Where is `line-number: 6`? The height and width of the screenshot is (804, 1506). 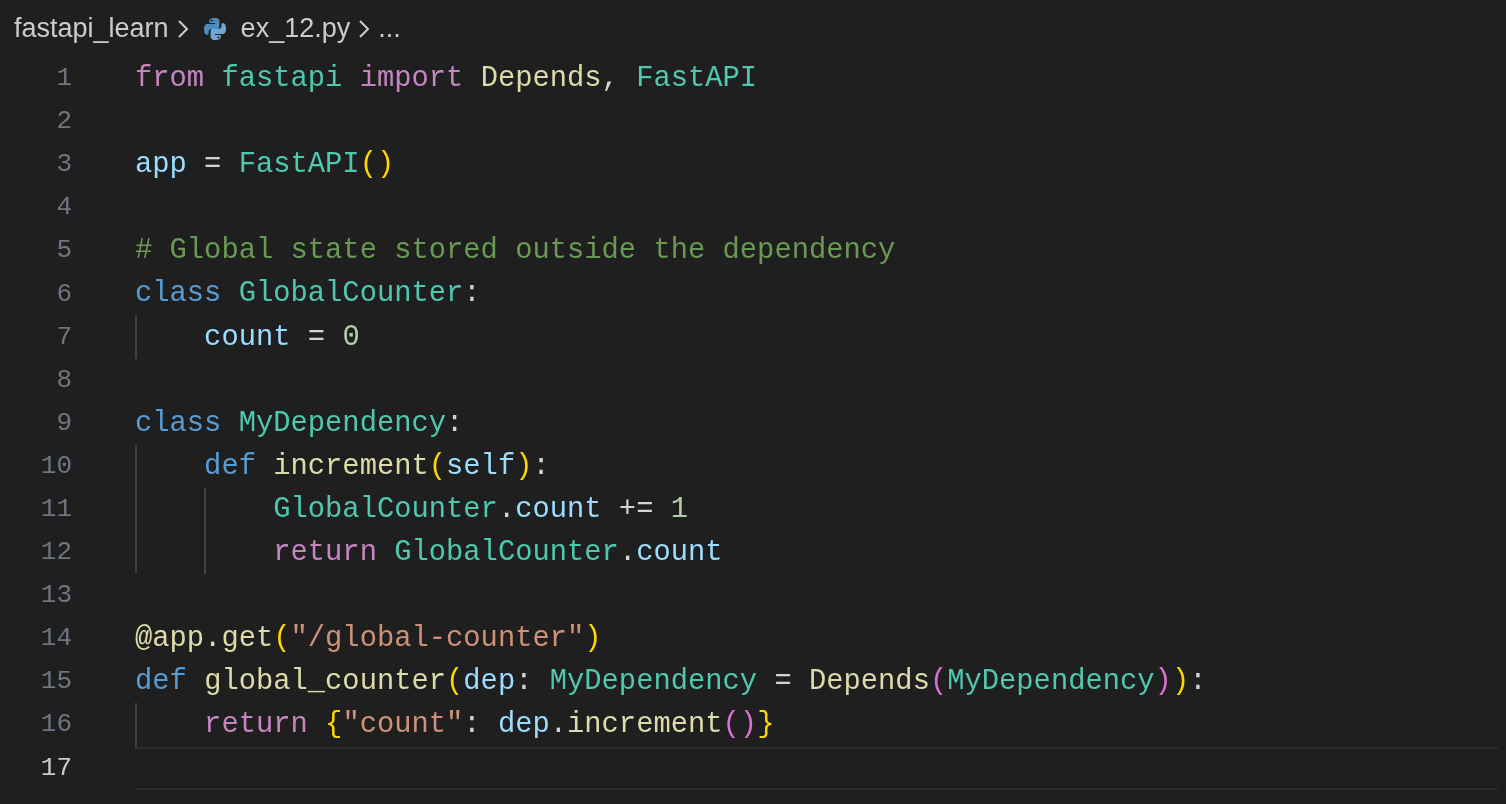
line-number: 6 is located at coordinates (63, 294).